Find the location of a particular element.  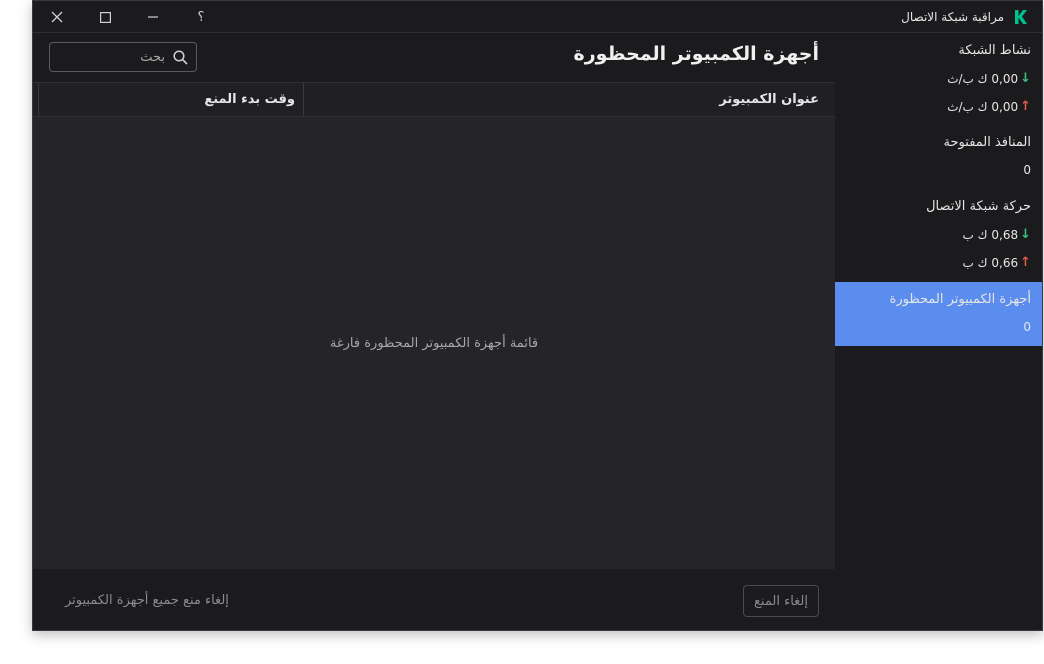

close-icon is located at coordinates (57, 17).